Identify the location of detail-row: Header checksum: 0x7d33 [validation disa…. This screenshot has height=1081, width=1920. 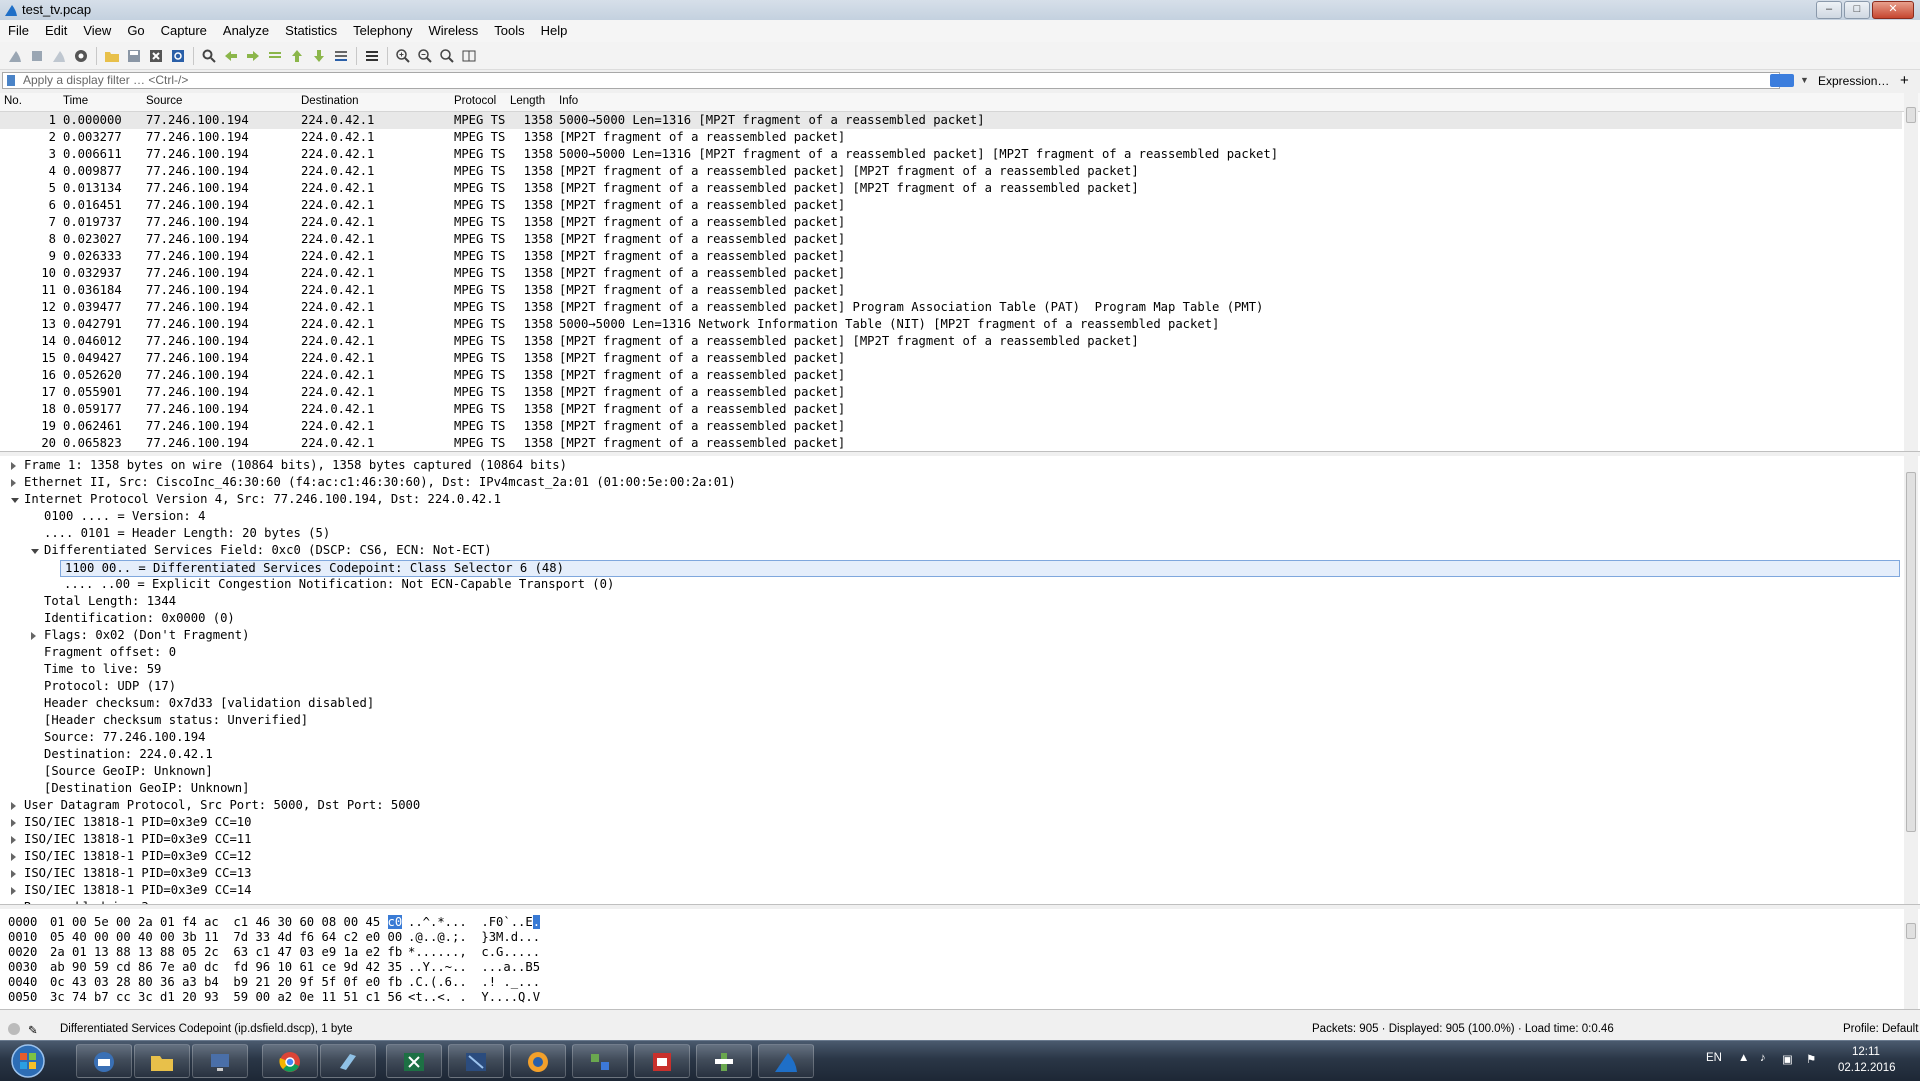
(209, 704).